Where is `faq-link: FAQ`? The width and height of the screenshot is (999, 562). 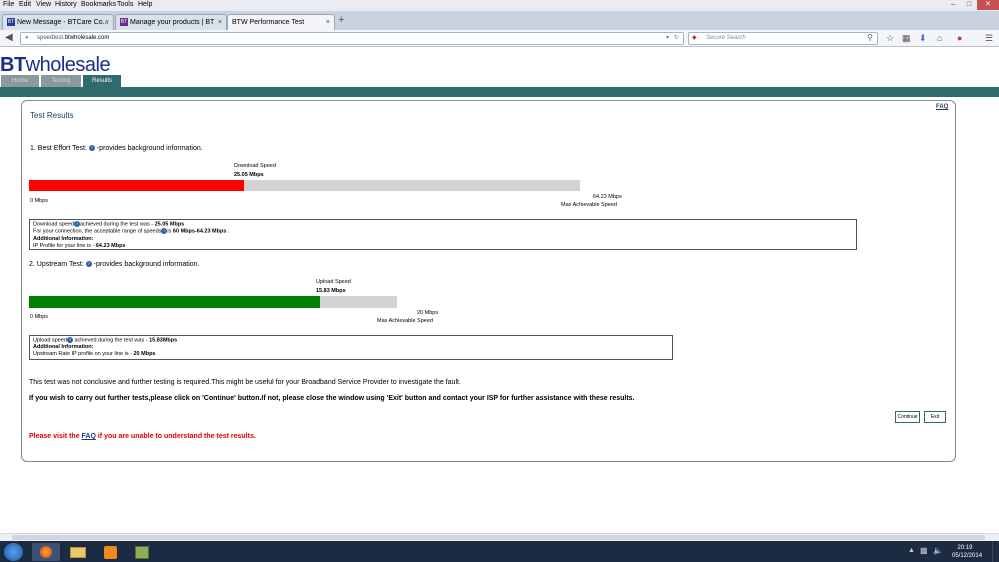
faq-link: FAQ is located at coordinates (942, 107).